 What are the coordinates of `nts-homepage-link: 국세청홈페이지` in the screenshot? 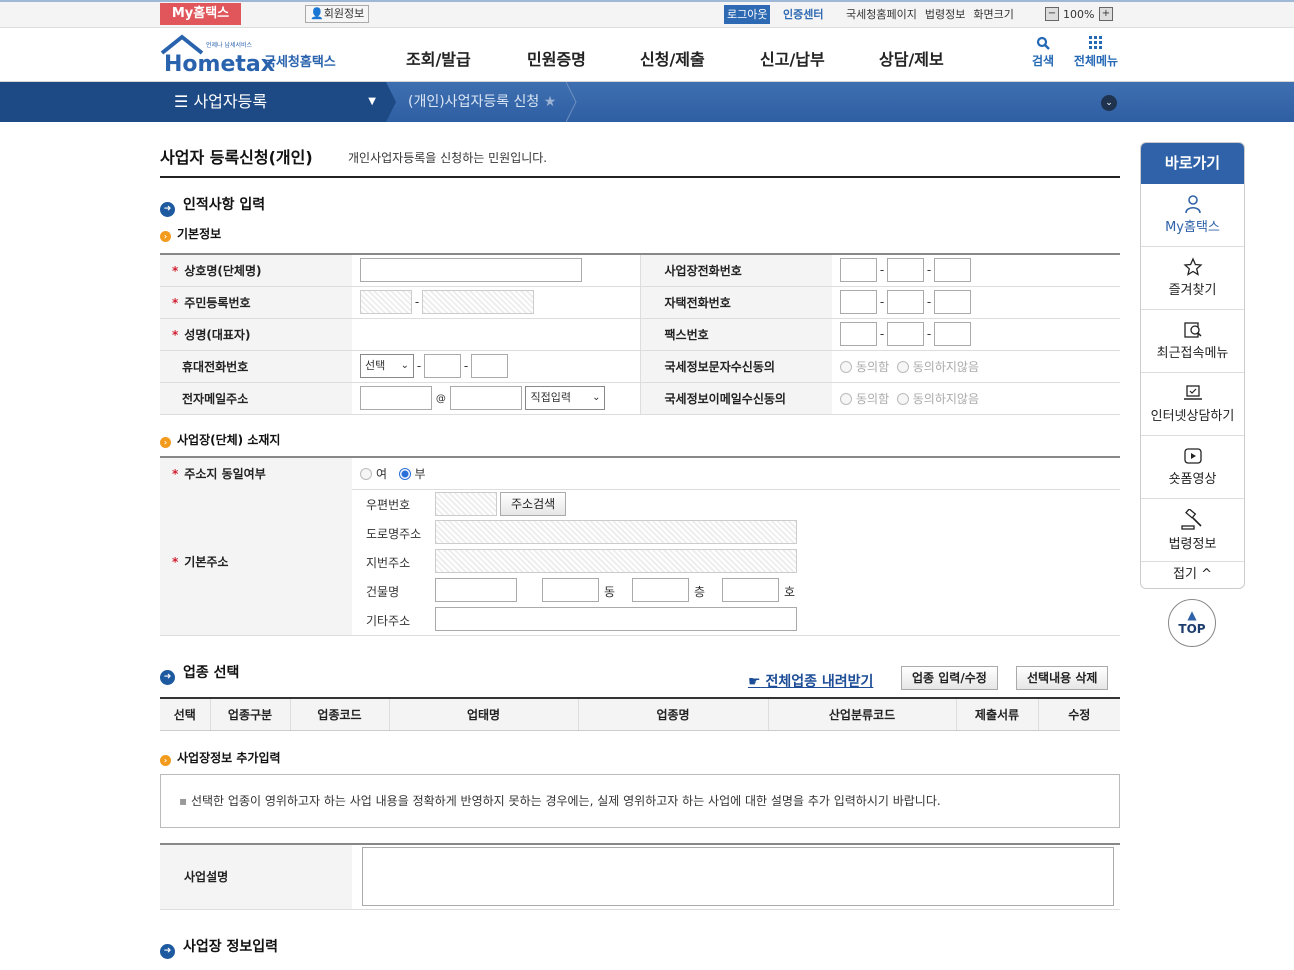 It's located at (881, 14).